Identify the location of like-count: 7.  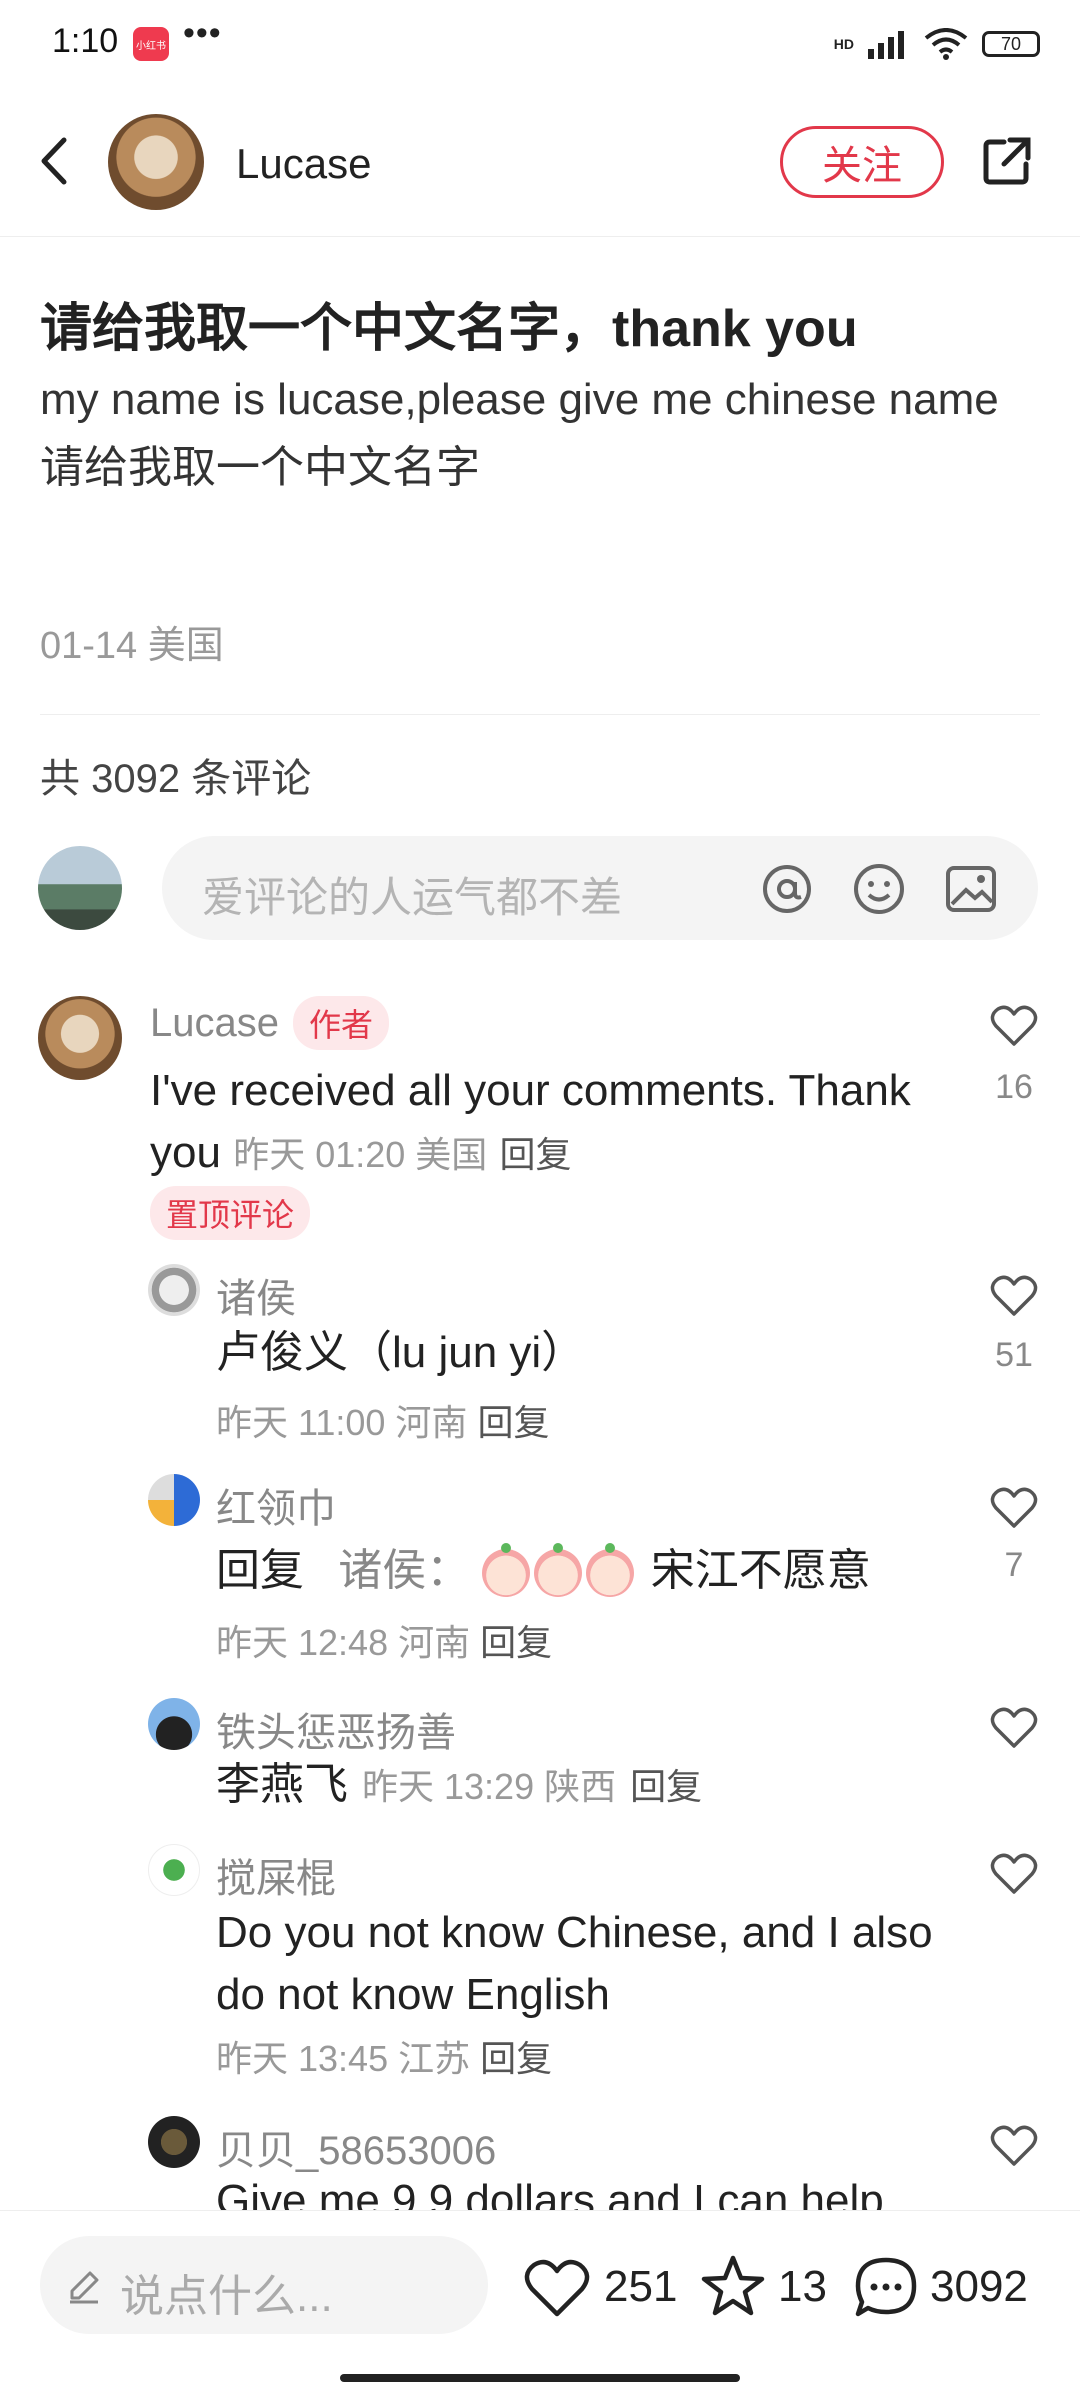
(1014, 1565).